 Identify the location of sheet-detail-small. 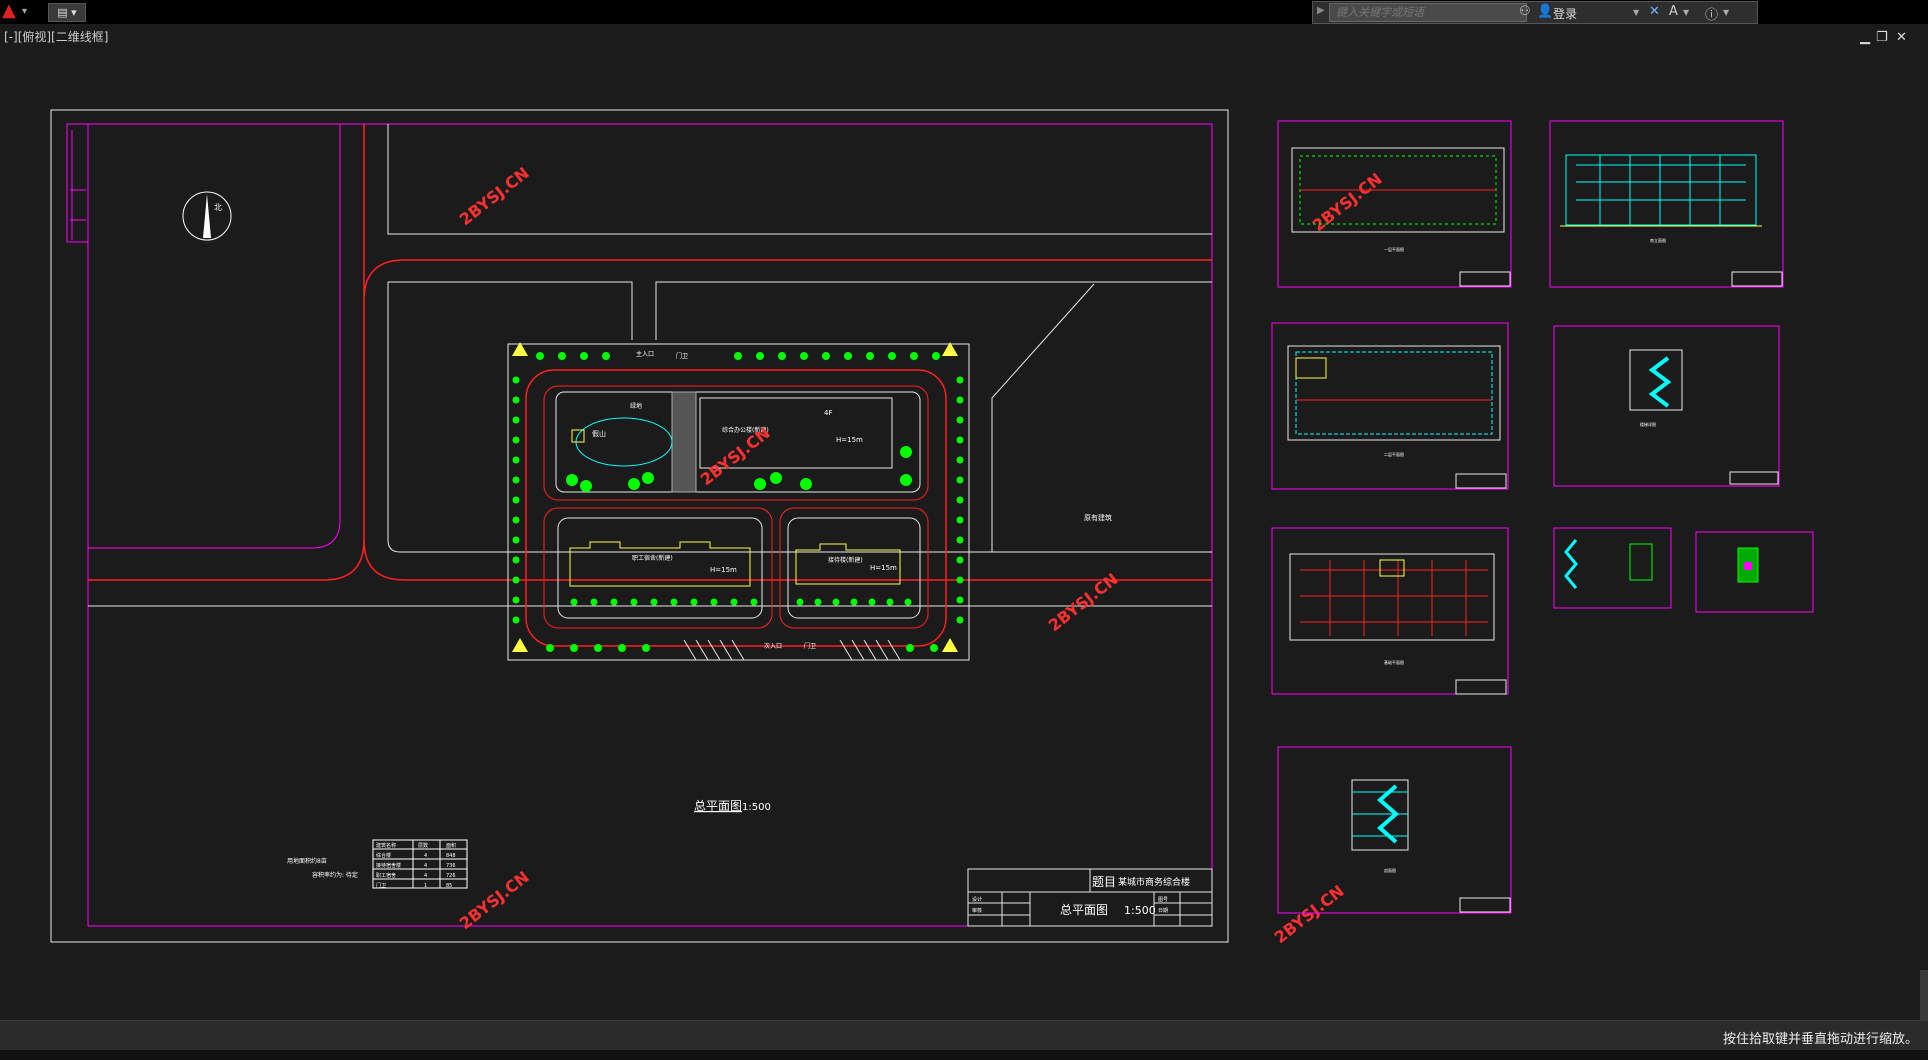
(1754, 572).